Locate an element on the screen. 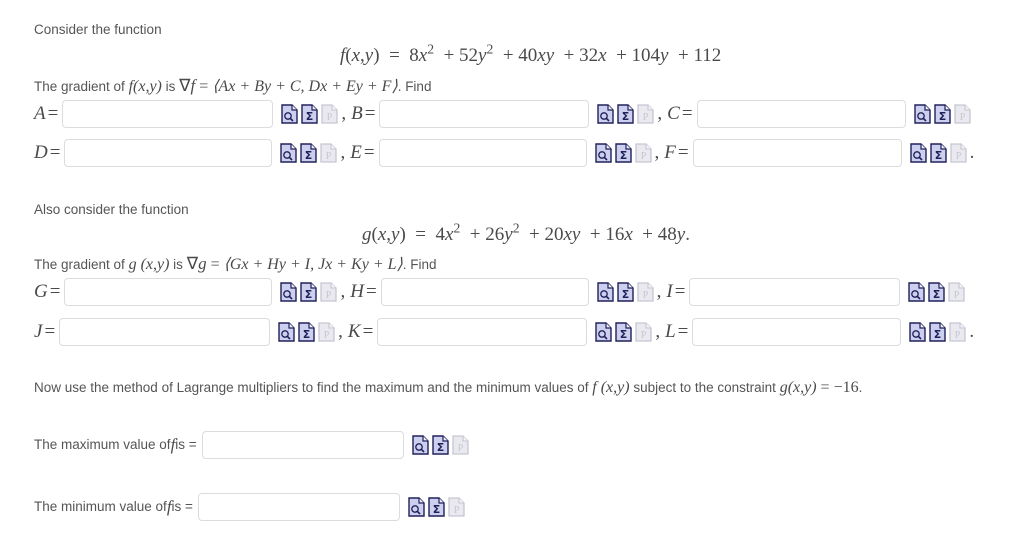 The height and width of the screenshot is (553, 1025). answer-row-D: D = Σ P , E = Σ P , F = Σ P . is located at coordinates (504, 153).